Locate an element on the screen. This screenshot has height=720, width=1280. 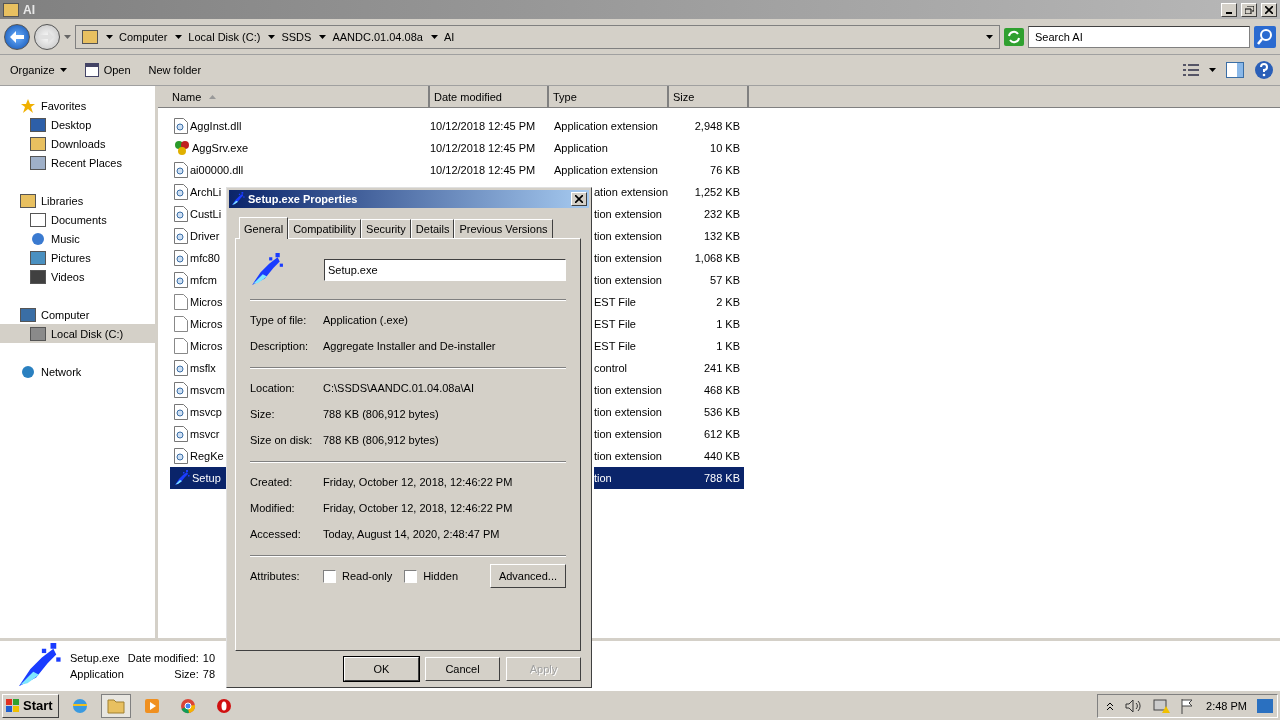
detail-label: Date modified: is located at coordinates (163, 657).